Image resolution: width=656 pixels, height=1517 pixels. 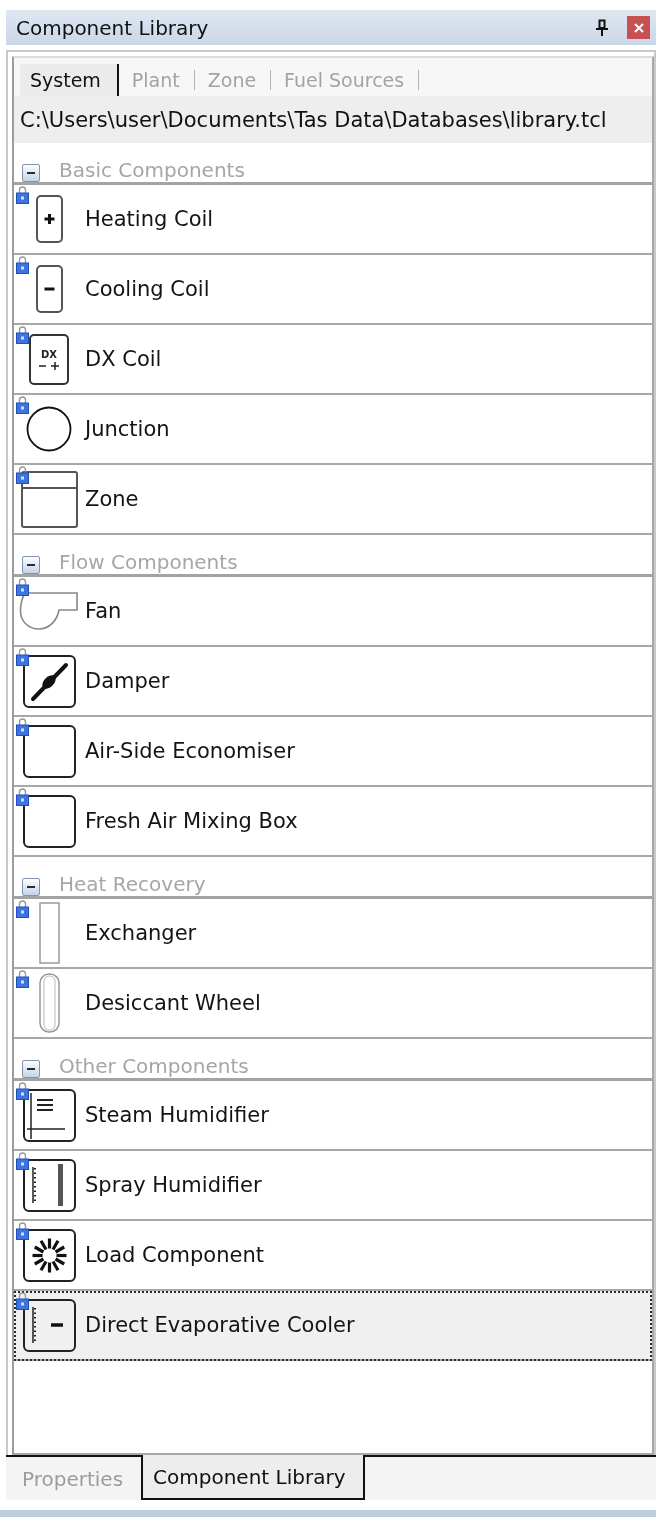 I want to click on lines-box-icon, so click(x=49, y=1115).